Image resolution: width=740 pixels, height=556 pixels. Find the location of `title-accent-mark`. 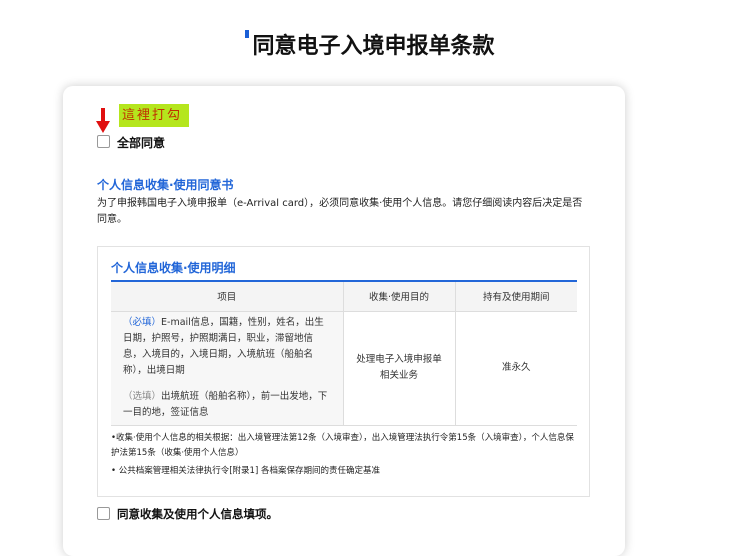

title-accent-mark is located at coordinates (247, 34).